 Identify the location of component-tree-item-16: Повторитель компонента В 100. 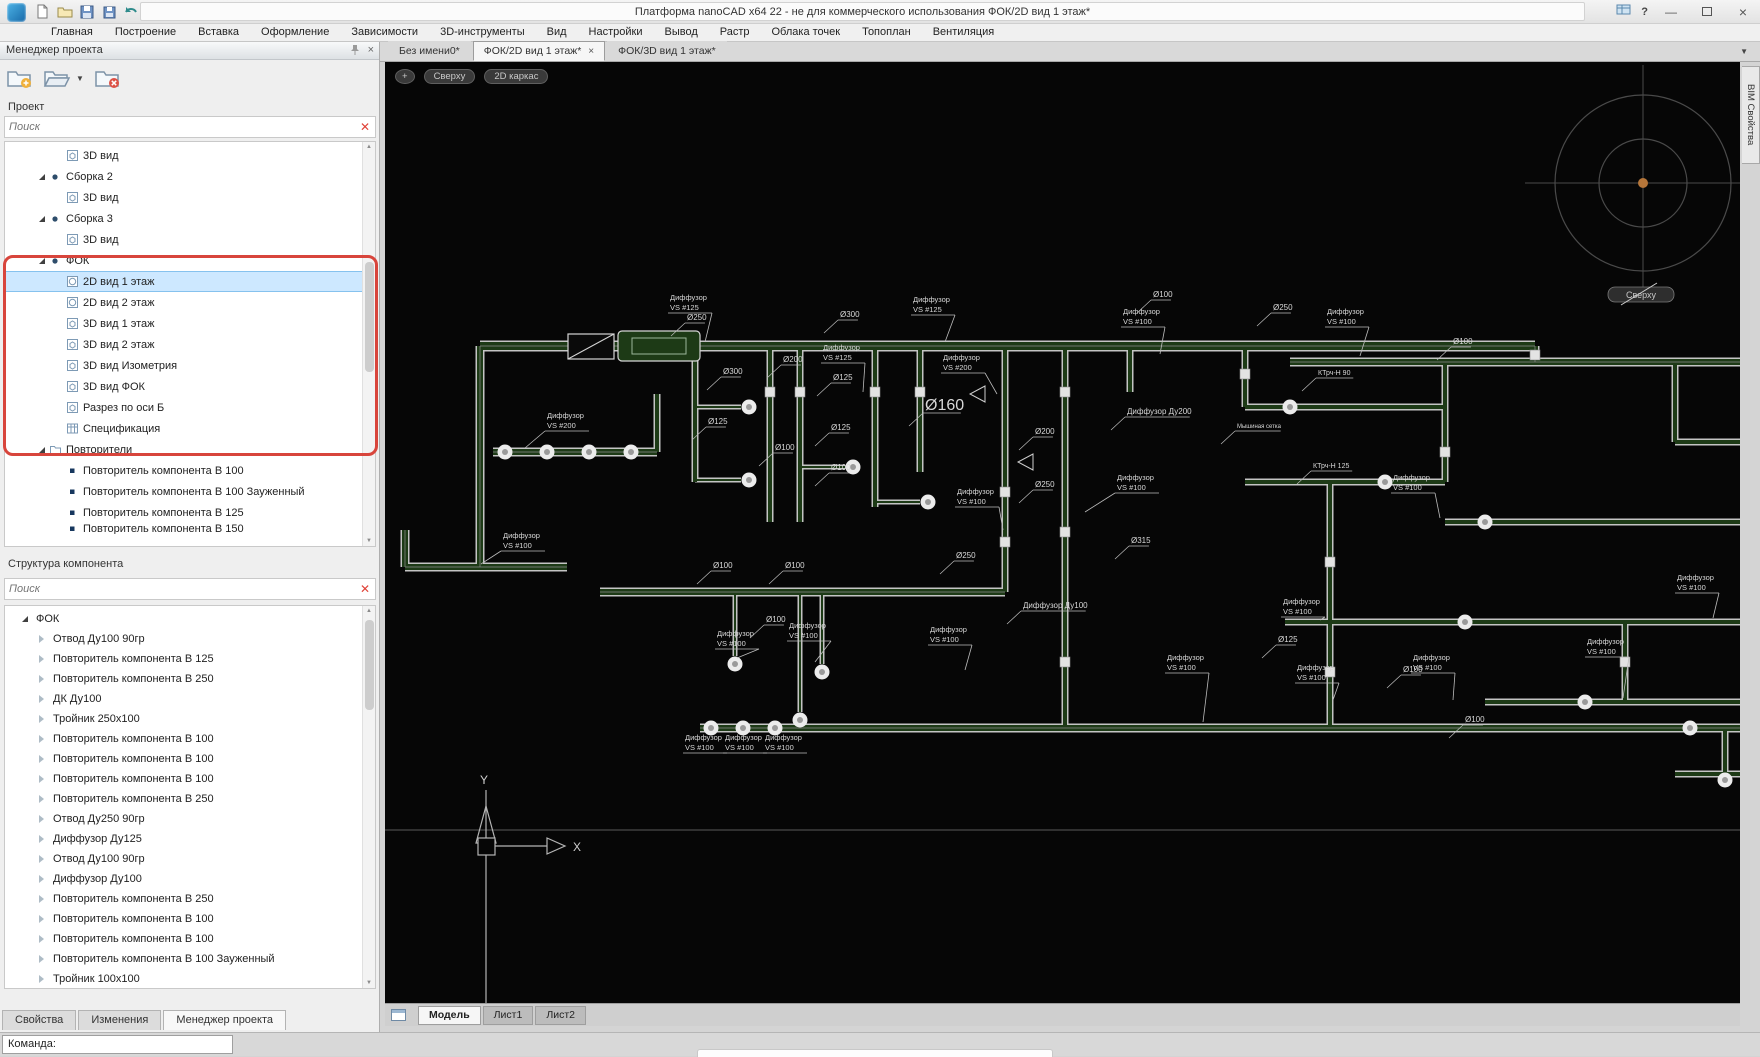
(190, 919).